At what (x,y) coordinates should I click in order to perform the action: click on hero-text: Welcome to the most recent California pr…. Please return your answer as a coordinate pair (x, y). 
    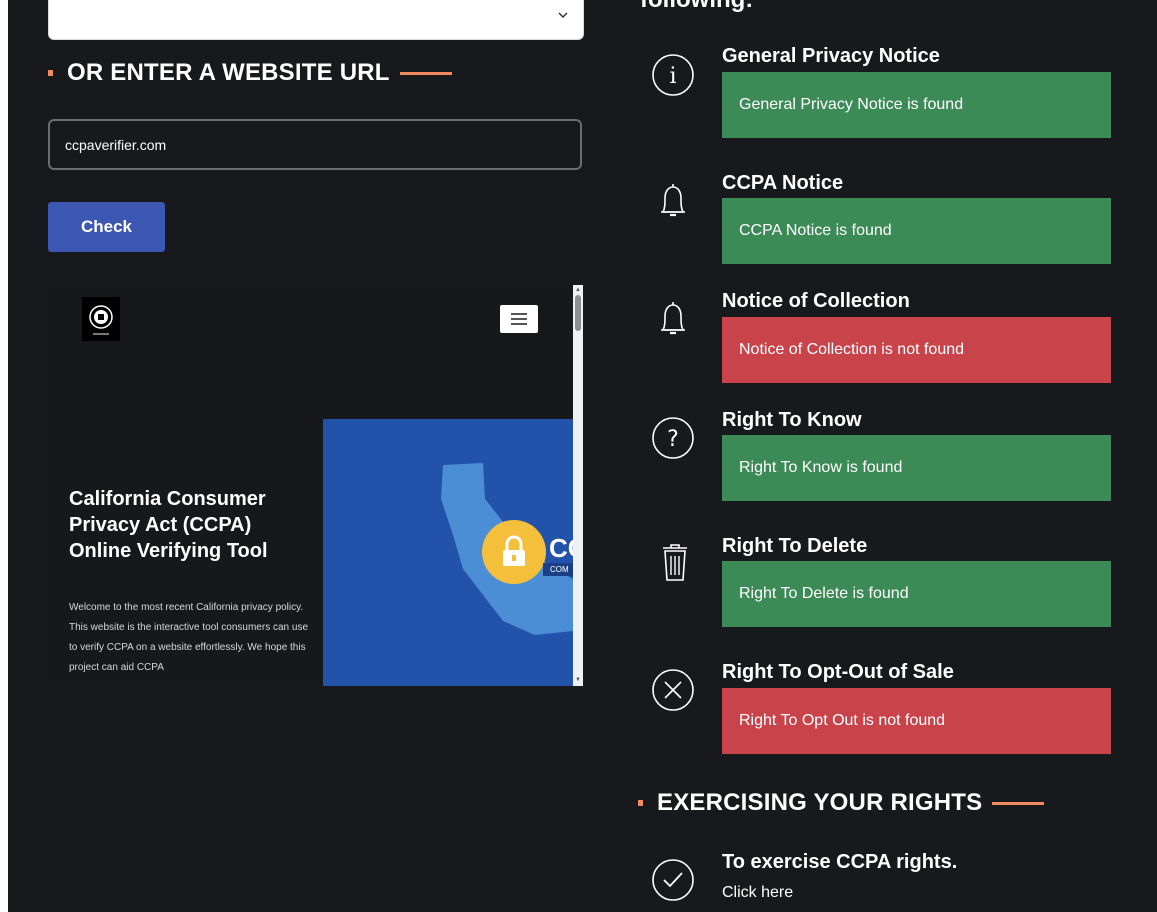
    Looking at the image, I should click on (188, 637).